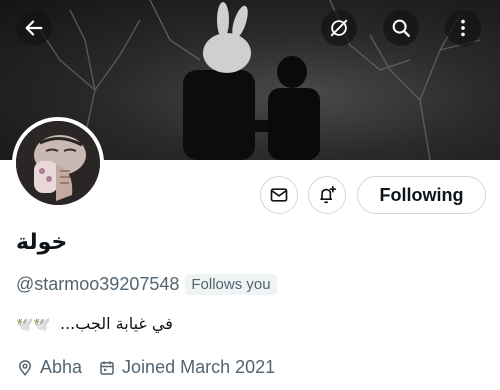 This screenshot has width=500, height=390. What do you see at coordinates (33, 325) in the screenshot?
I see `bio-emoji: 🕊️🕊️` at bounding box center [33, 325].